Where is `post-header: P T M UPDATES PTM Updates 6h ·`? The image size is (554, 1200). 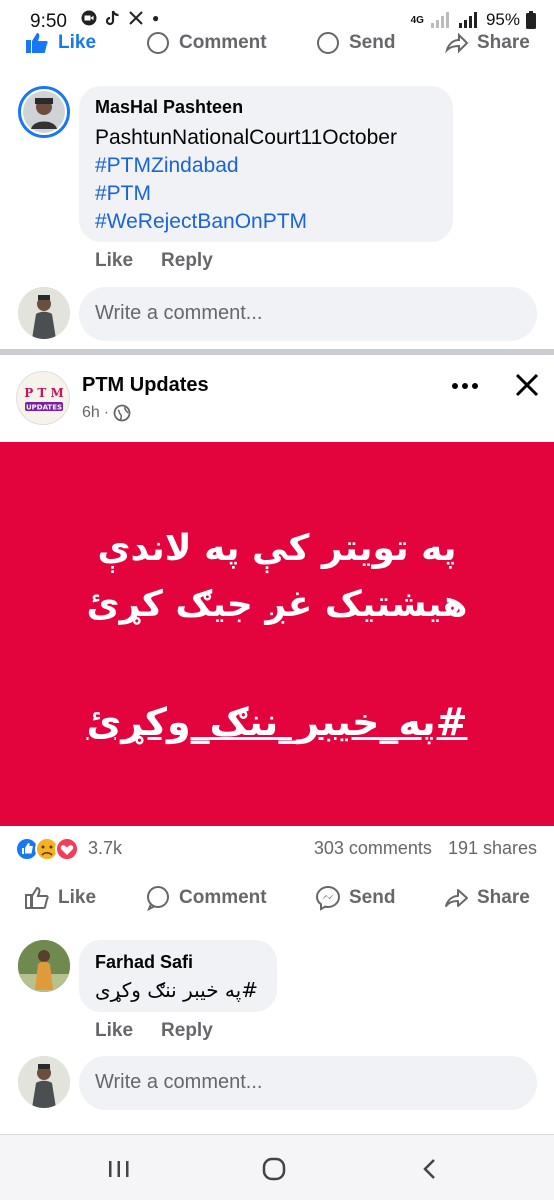 post-header: P T M UPDATES PTM Updates 6h · is located at coordinates (277, 398).